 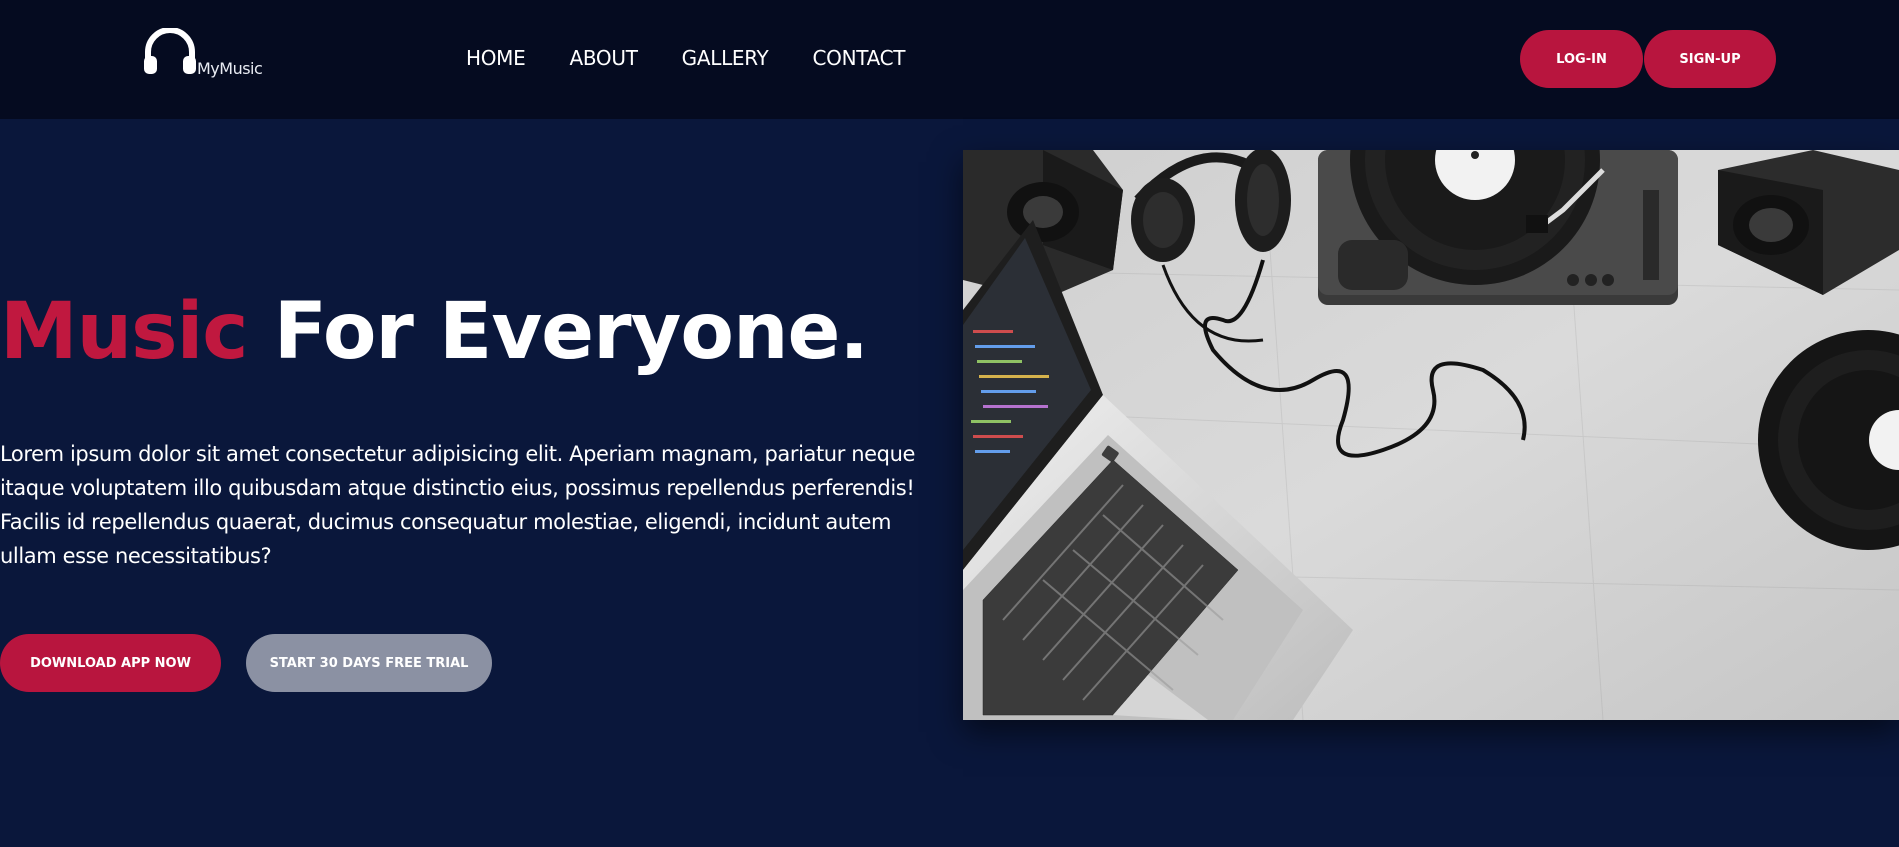 What do you see at coordinates (1710, 59) in the screenshot?
I see `signup-button: SIGN-UP` at bounding box center [1710, 59].